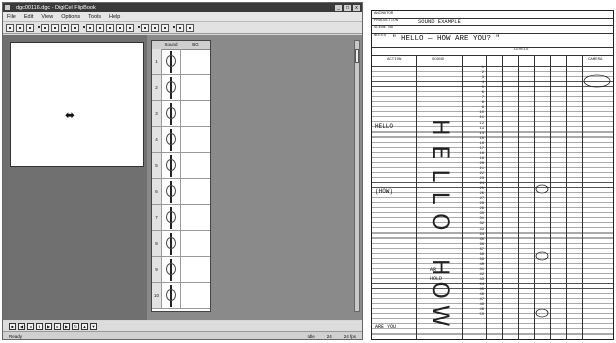 This screenshot has width=616, height=343. What do you see at coordinates (30, 326) in the screenshot?
I see `prev-frame-icon: ◂` at bounding box center [30, 326].